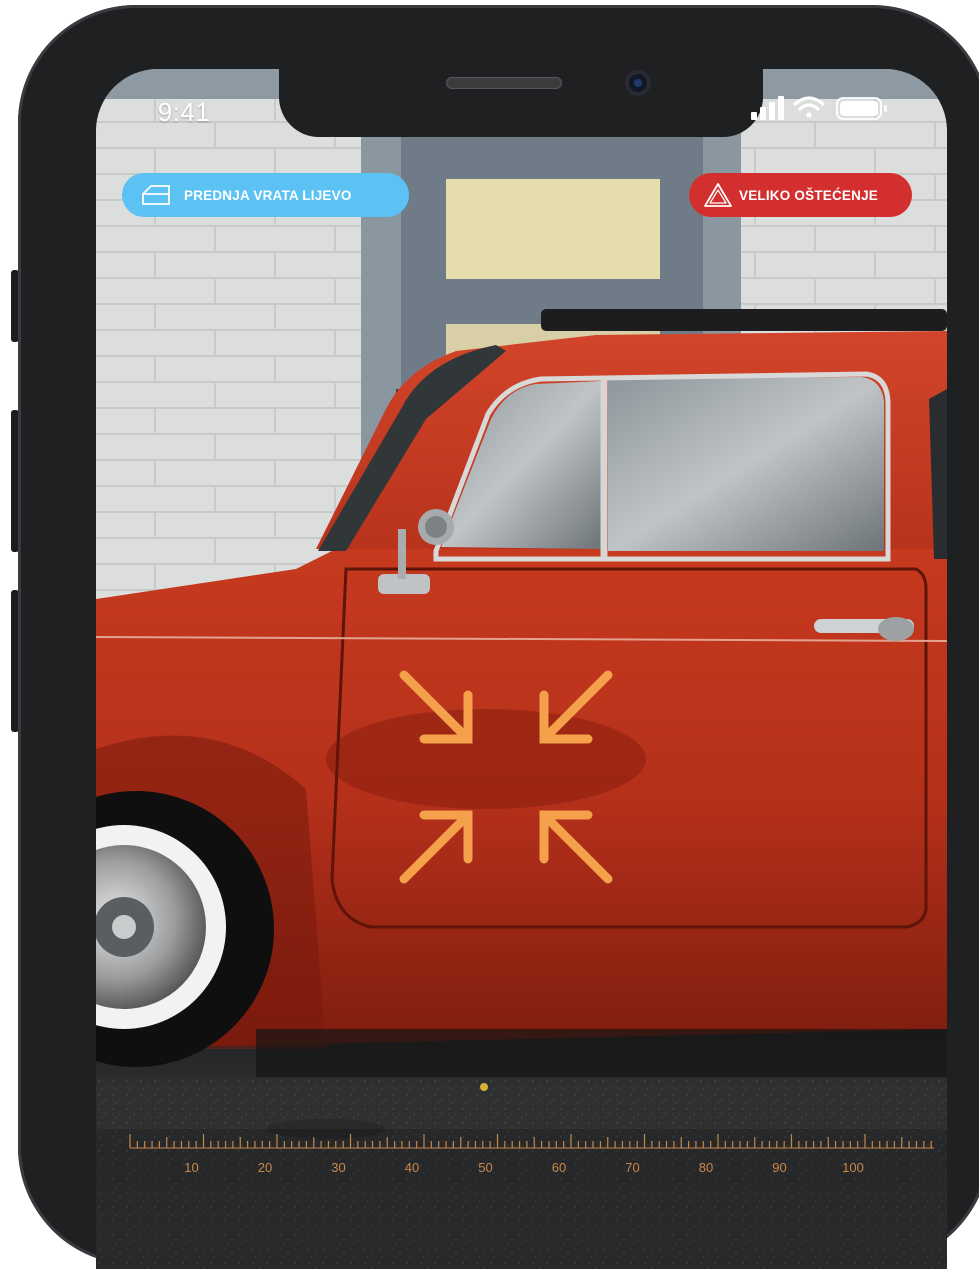  What do you see at coordinates (412, 1167) in the screenshot?
I see `ruler-label: 40` at bounding box center [412, 1167].